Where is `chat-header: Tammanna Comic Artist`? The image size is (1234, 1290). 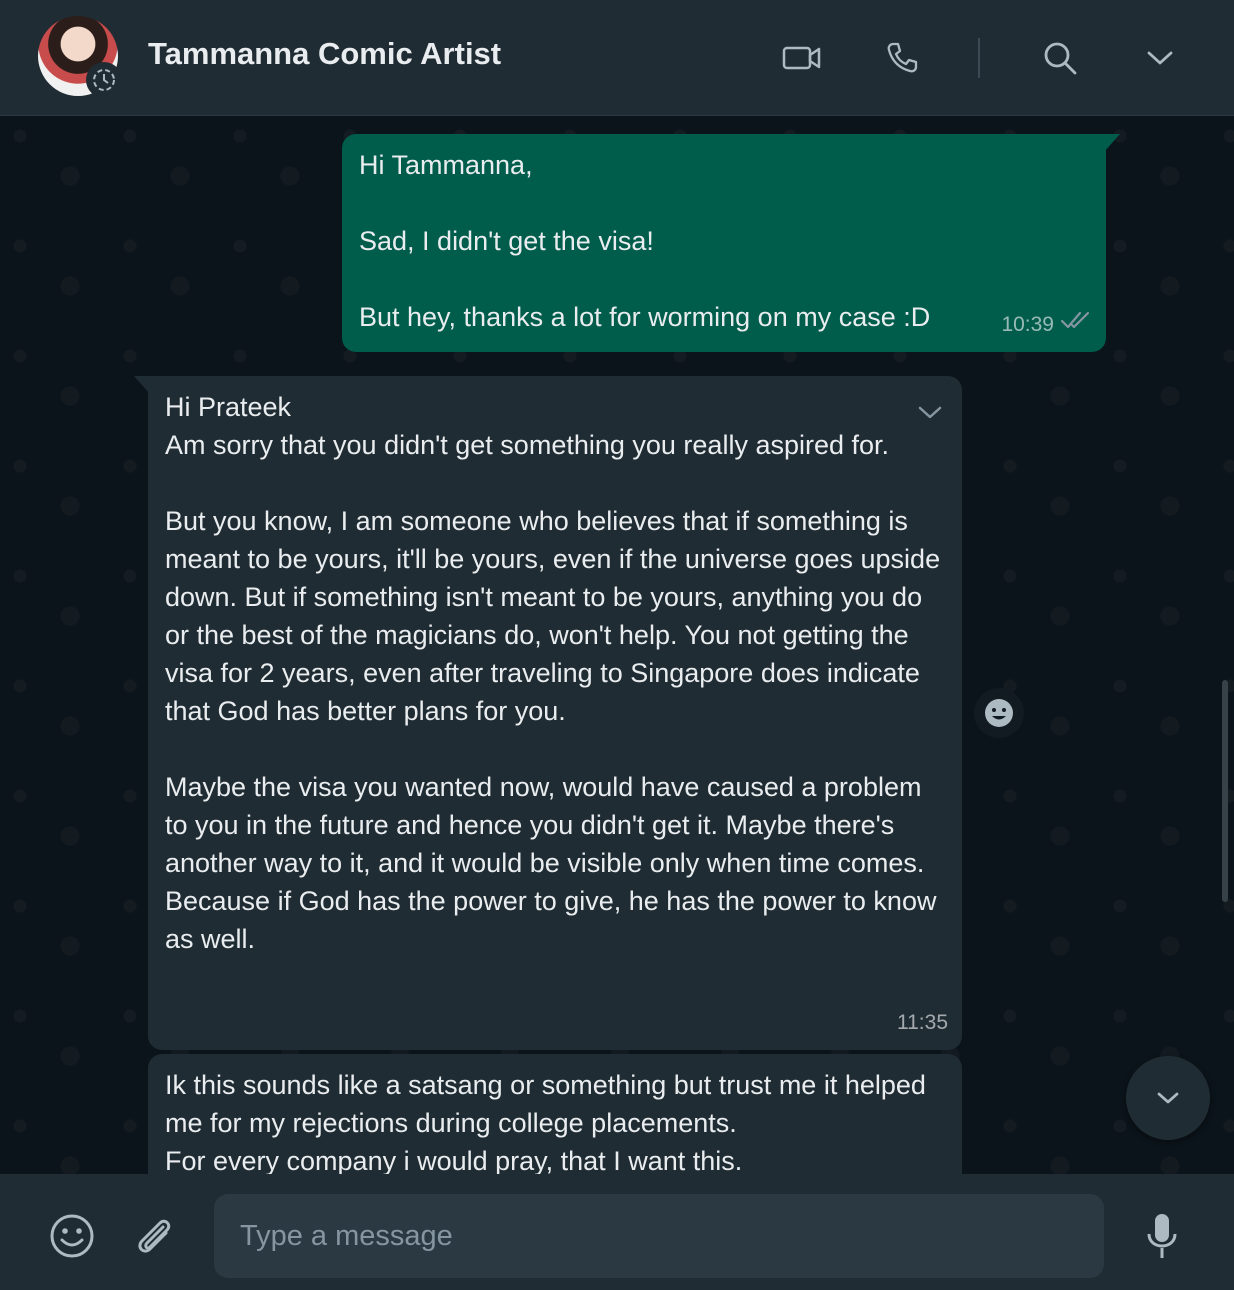
chat-header: Tammanna Comic Artist is located at coordinates (617, 58).